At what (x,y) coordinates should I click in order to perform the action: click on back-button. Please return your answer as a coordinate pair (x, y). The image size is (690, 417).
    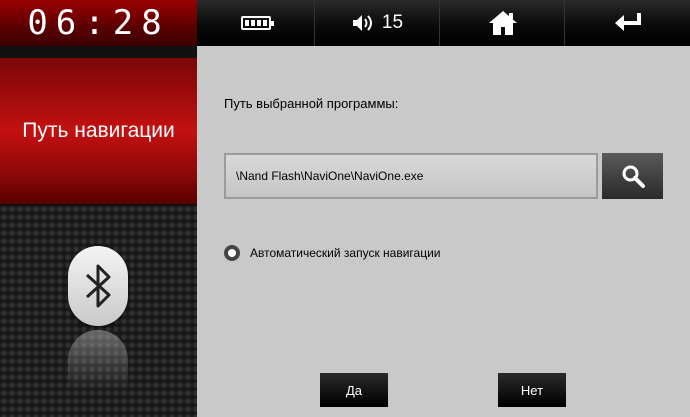
    Looking at the image, I should click on (627, 23).